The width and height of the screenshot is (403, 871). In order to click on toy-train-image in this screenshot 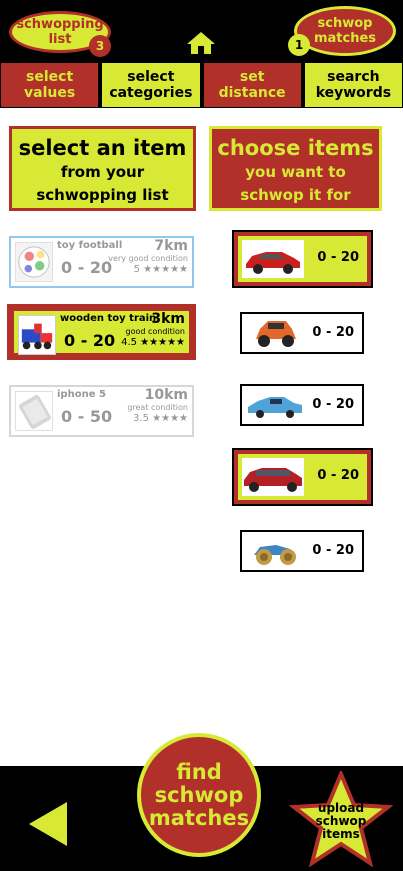, I will do `click(37, 335)`.